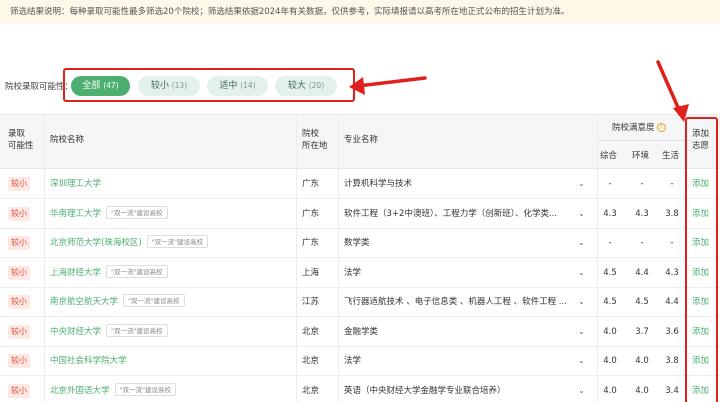 This screenshot has height=402, width=720. Describe the element at coordinates (672, 361) in the screenshot. I see `life-score: 3.8` at that location.